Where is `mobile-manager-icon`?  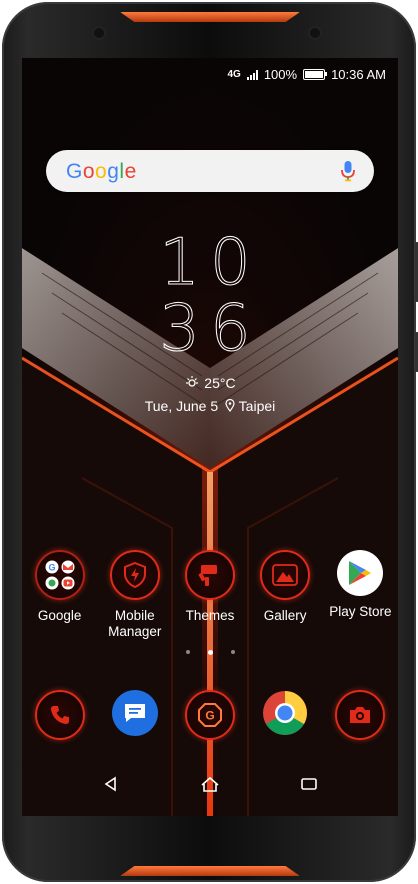 mobile-manager-icon is located at coordinates (134, 575).